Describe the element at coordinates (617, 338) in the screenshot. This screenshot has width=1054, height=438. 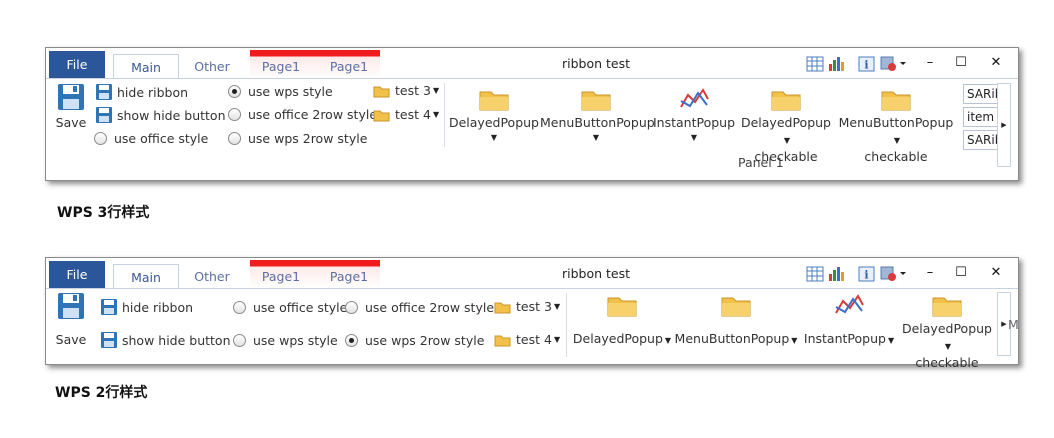
I see `delayed-popup-label: DelayedPopup` at that location.